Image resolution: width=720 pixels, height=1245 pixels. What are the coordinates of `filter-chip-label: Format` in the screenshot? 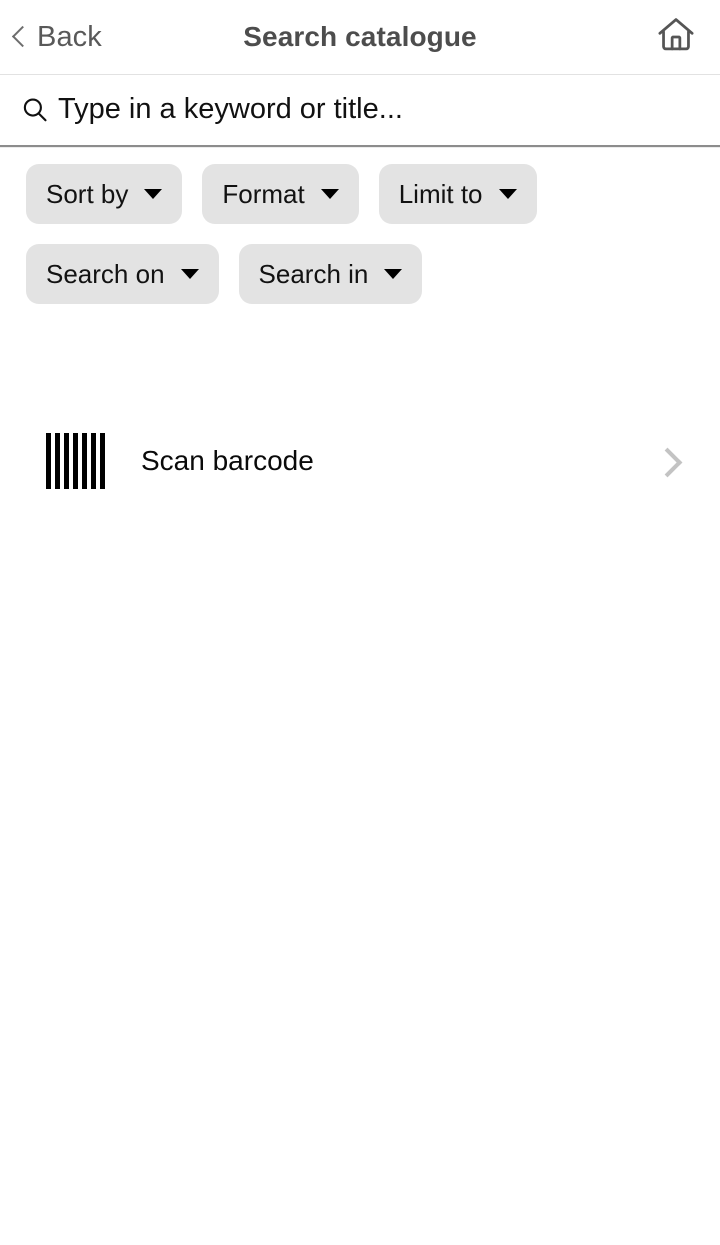 It's located at (263, 194).